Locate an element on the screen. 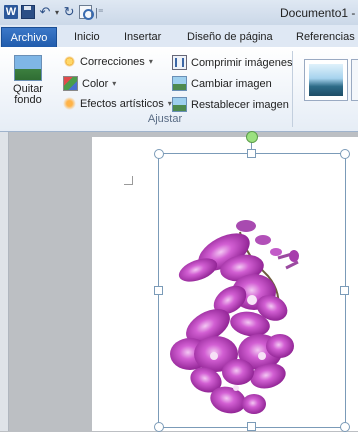 The height and width of the screenshot is (432, 358). adjust-group-label: Ajustar is located at coordinates (165, 119).